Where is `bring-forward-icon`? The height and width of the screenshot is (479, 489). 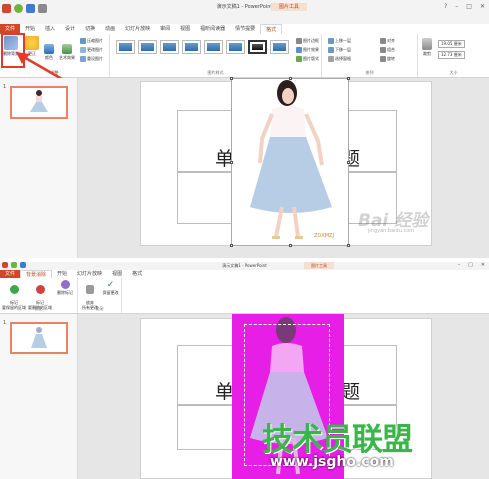 bring-forward-icon is located at coordinates (331, 41).